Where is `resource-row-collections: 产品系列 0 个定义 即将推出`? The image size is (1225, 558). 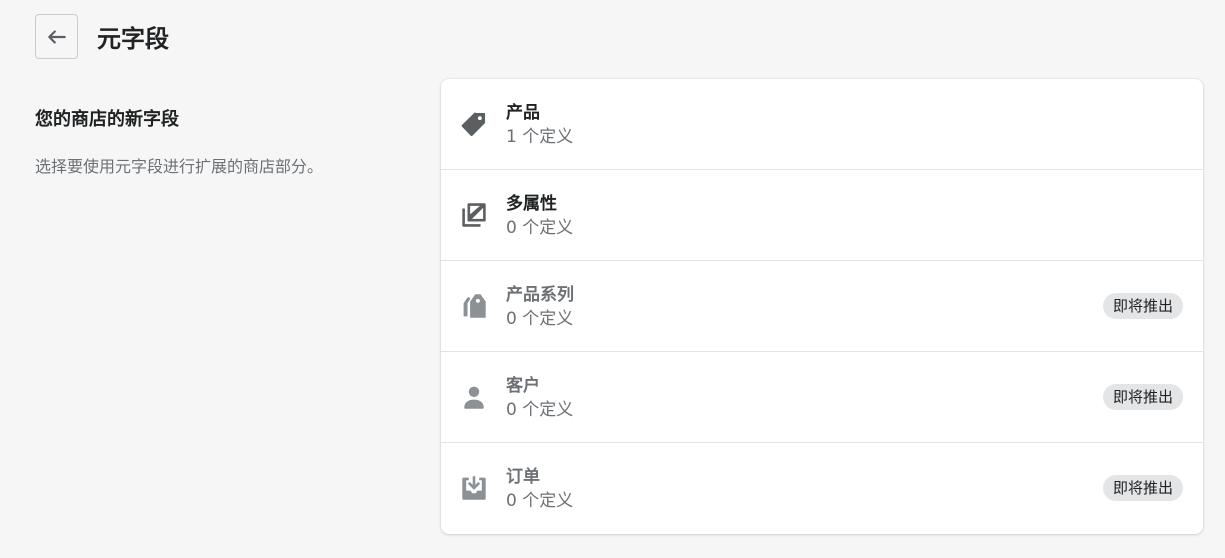
resource-row-collections: 产品系列 0 个定义 即将推出 is located at coordinates (822, 306).